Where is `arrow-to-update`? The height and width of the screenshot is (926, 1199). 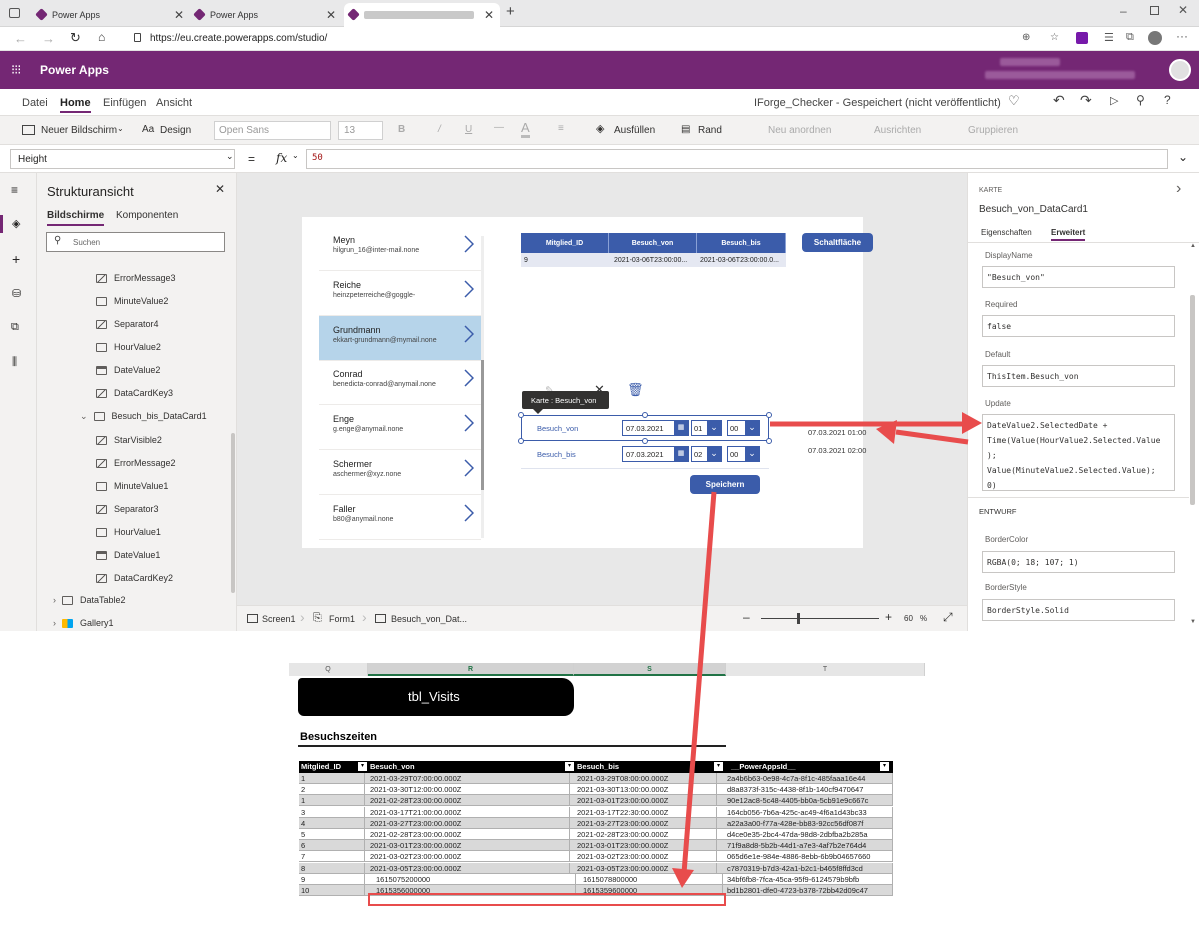 arrow-to-update is located at coordinates (876, 423).